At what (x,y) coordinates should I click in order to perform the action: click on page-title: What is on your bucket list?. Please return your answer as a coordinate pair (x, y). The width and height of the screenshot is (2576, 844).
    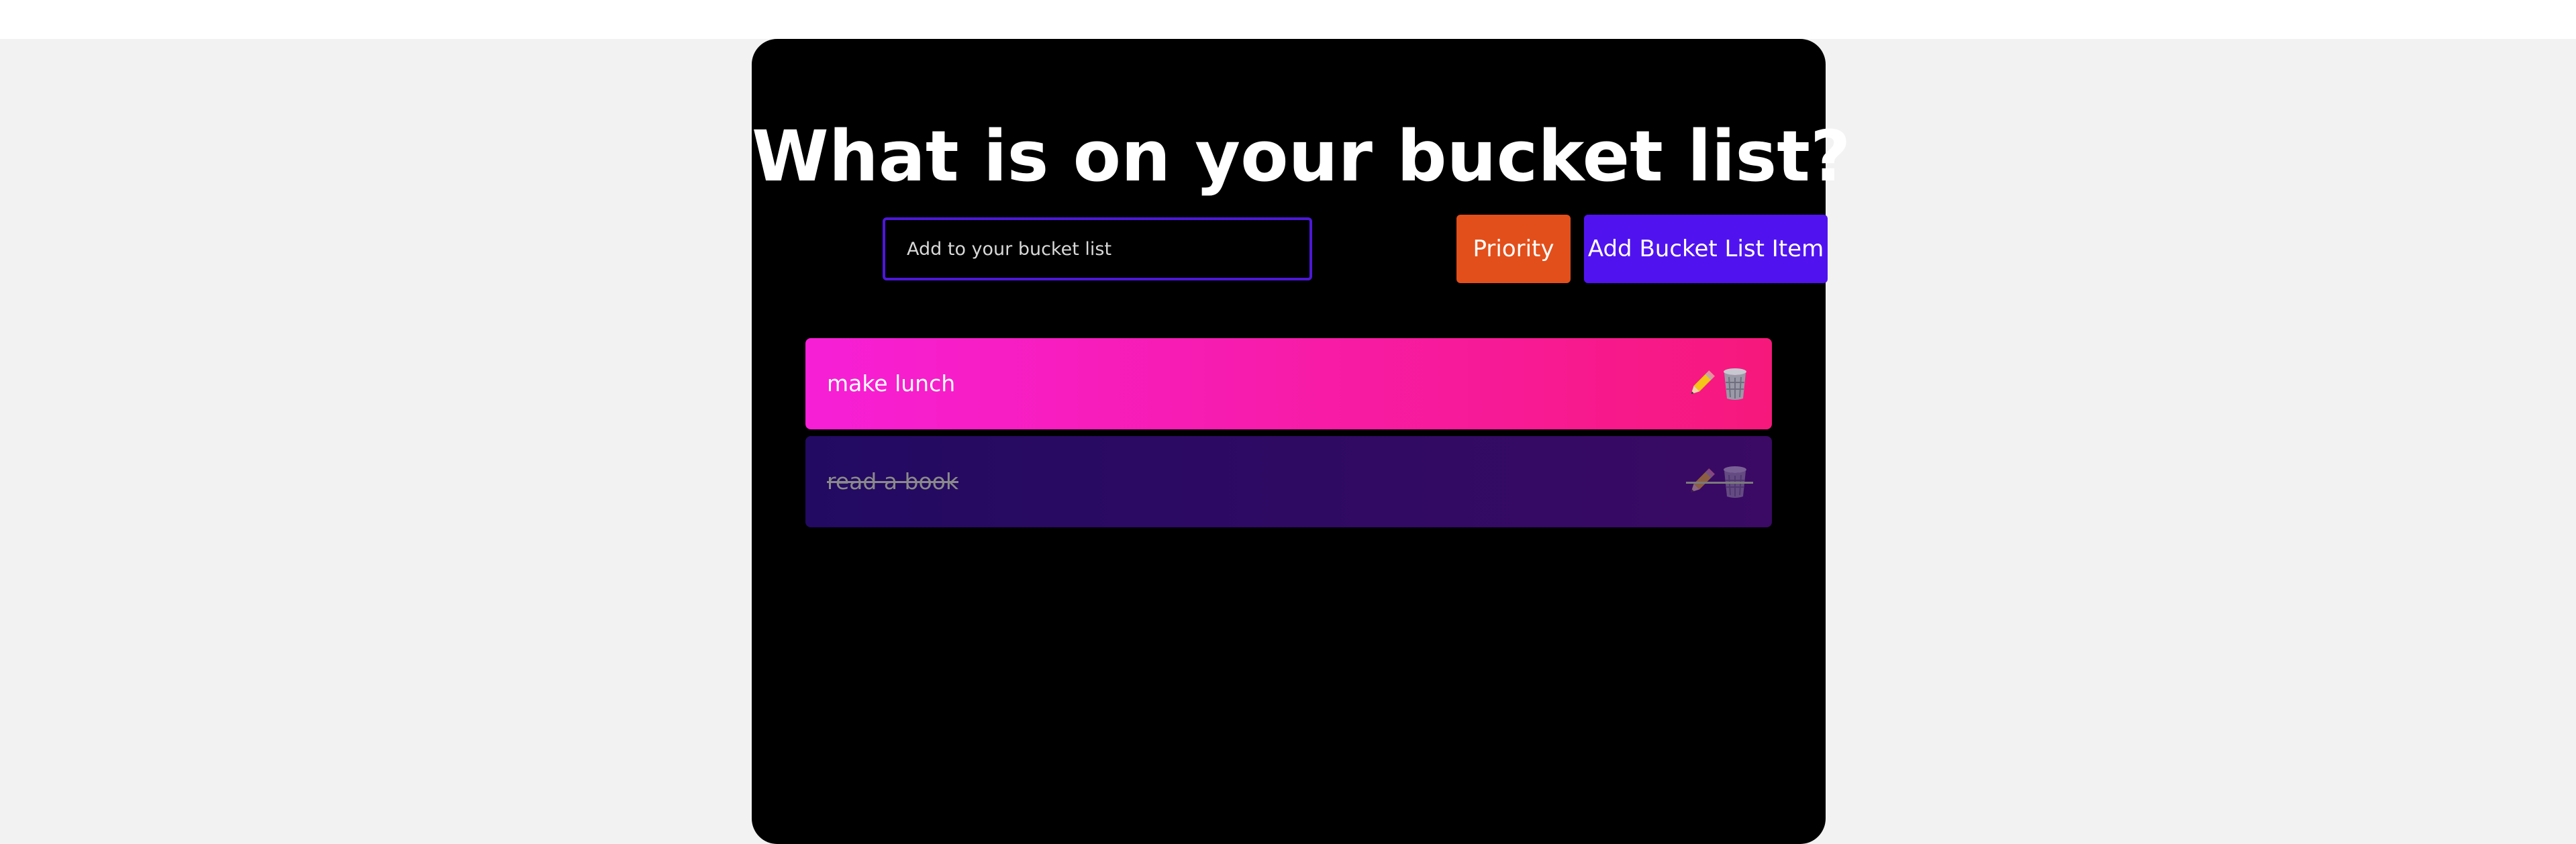
    Looking at the image, I should click on (1301, 156).